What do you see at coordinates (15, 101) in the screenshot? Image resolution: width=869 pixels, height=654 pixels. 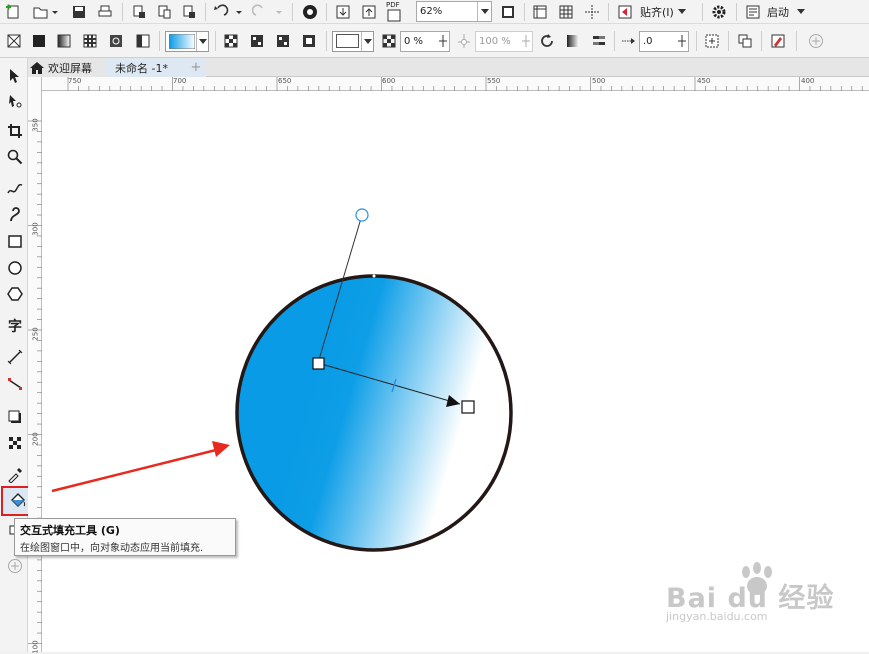 I see `shape-tool-icon` at bounding box center [15, 101].